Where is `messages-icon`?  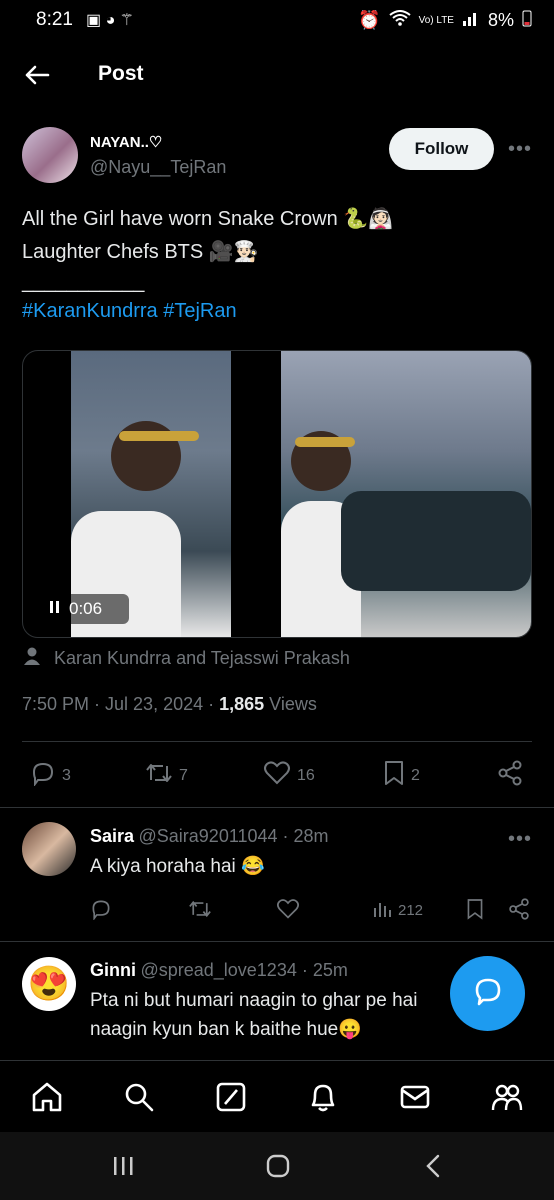
messages-icon is located at coordinates (415, 1097).